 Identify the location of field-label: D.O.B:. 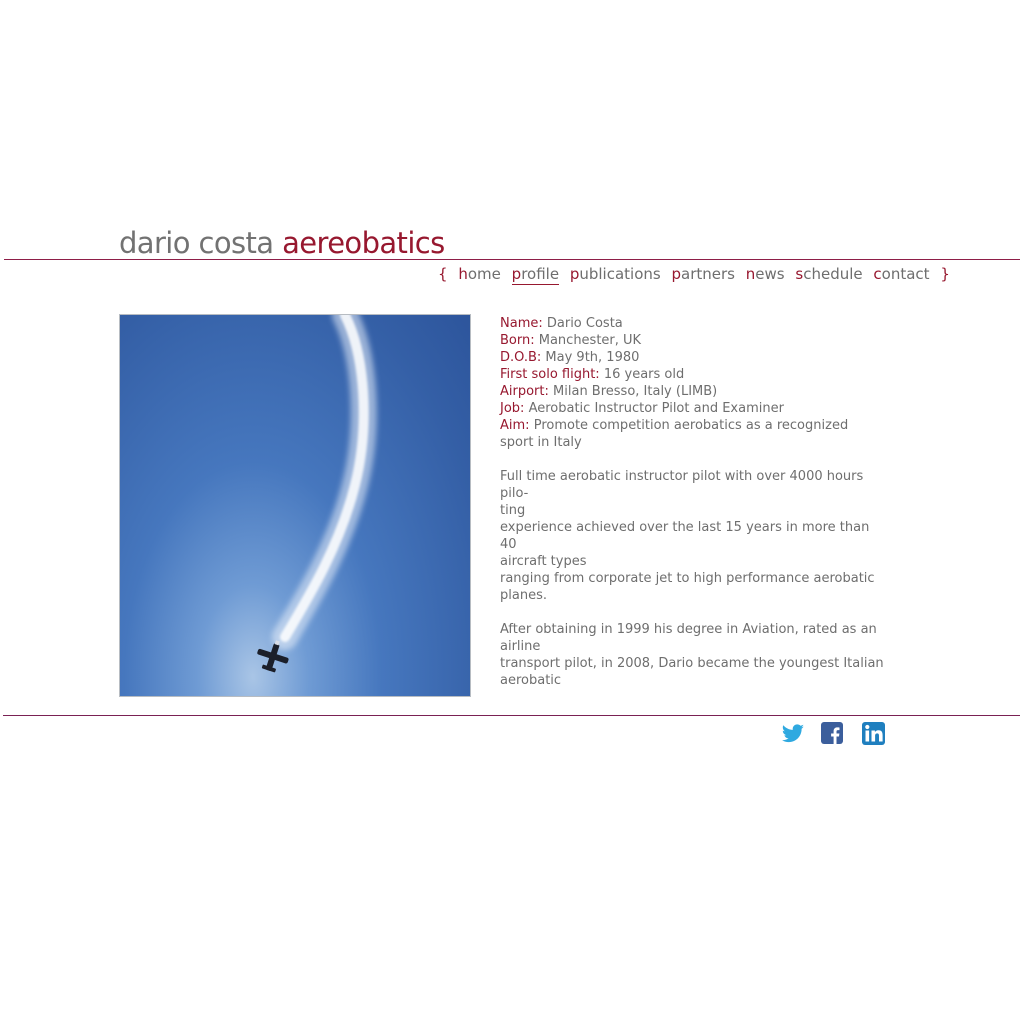
(521, 357).